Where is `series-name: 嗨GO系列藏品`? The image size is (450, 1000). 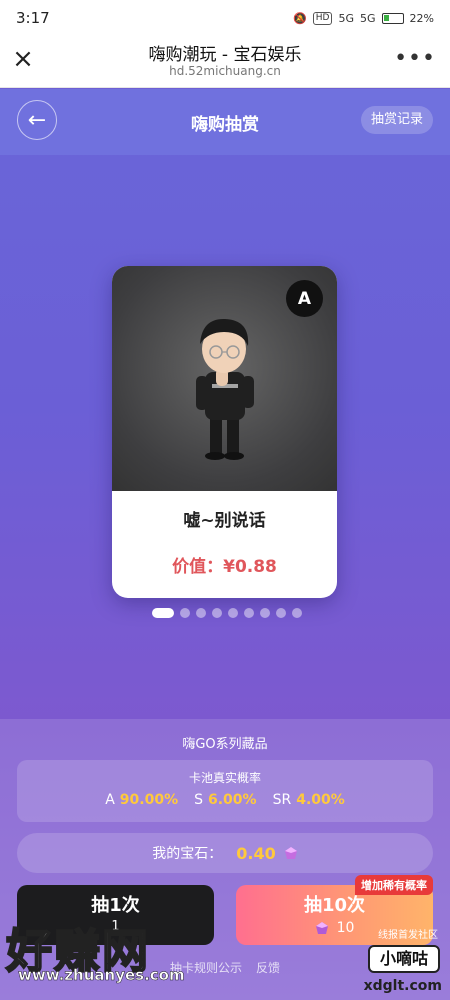
series-name: 嗨GO系列藏品 is located at coordinates (225, 744).